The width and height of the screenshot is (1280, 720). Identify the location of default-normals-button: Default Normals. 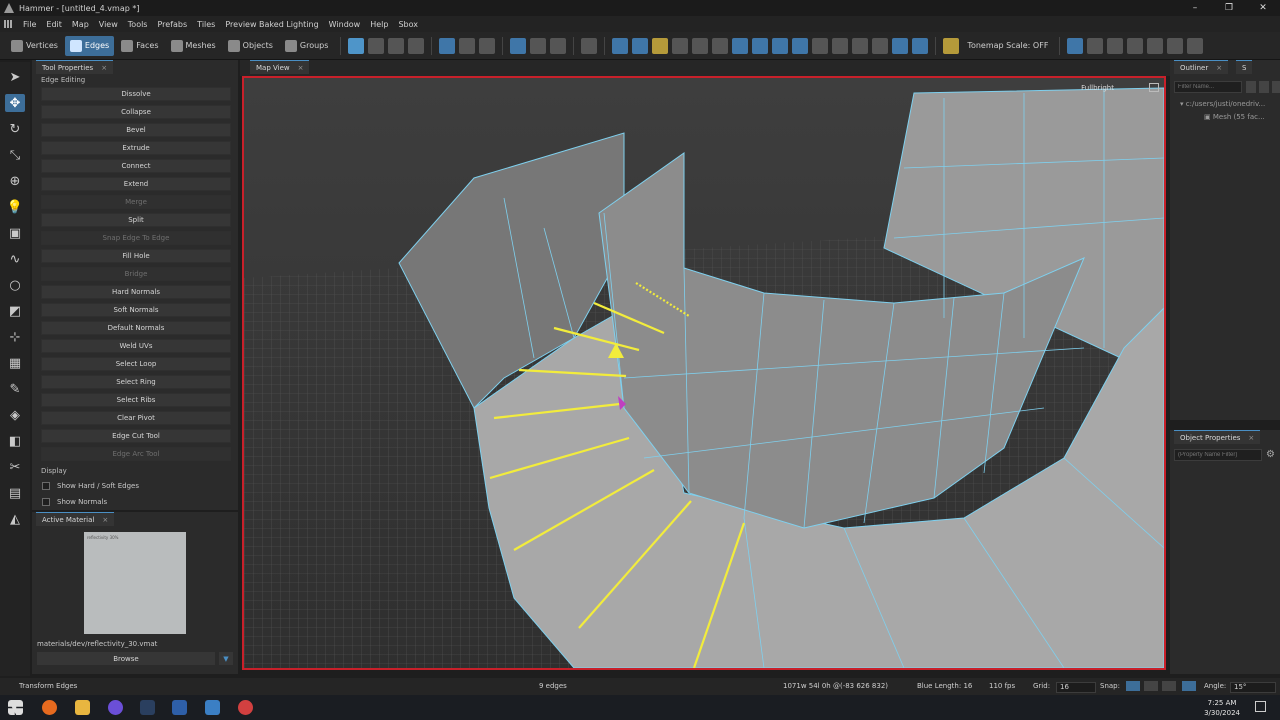
(136, 328).